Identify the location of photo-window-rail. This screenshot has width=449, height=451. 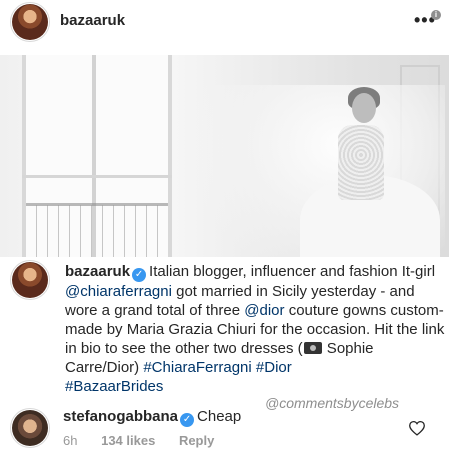
(97, 176).